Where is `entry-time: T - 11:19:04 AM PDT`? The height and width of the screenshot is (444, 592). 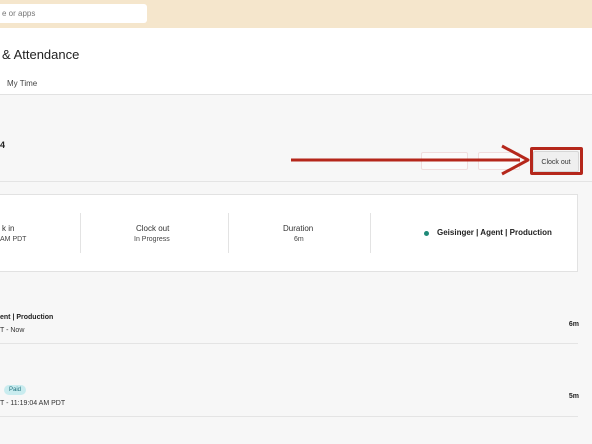
entry-time: T - 11:19:04 AM PDT is located at coordinates (33, 403).